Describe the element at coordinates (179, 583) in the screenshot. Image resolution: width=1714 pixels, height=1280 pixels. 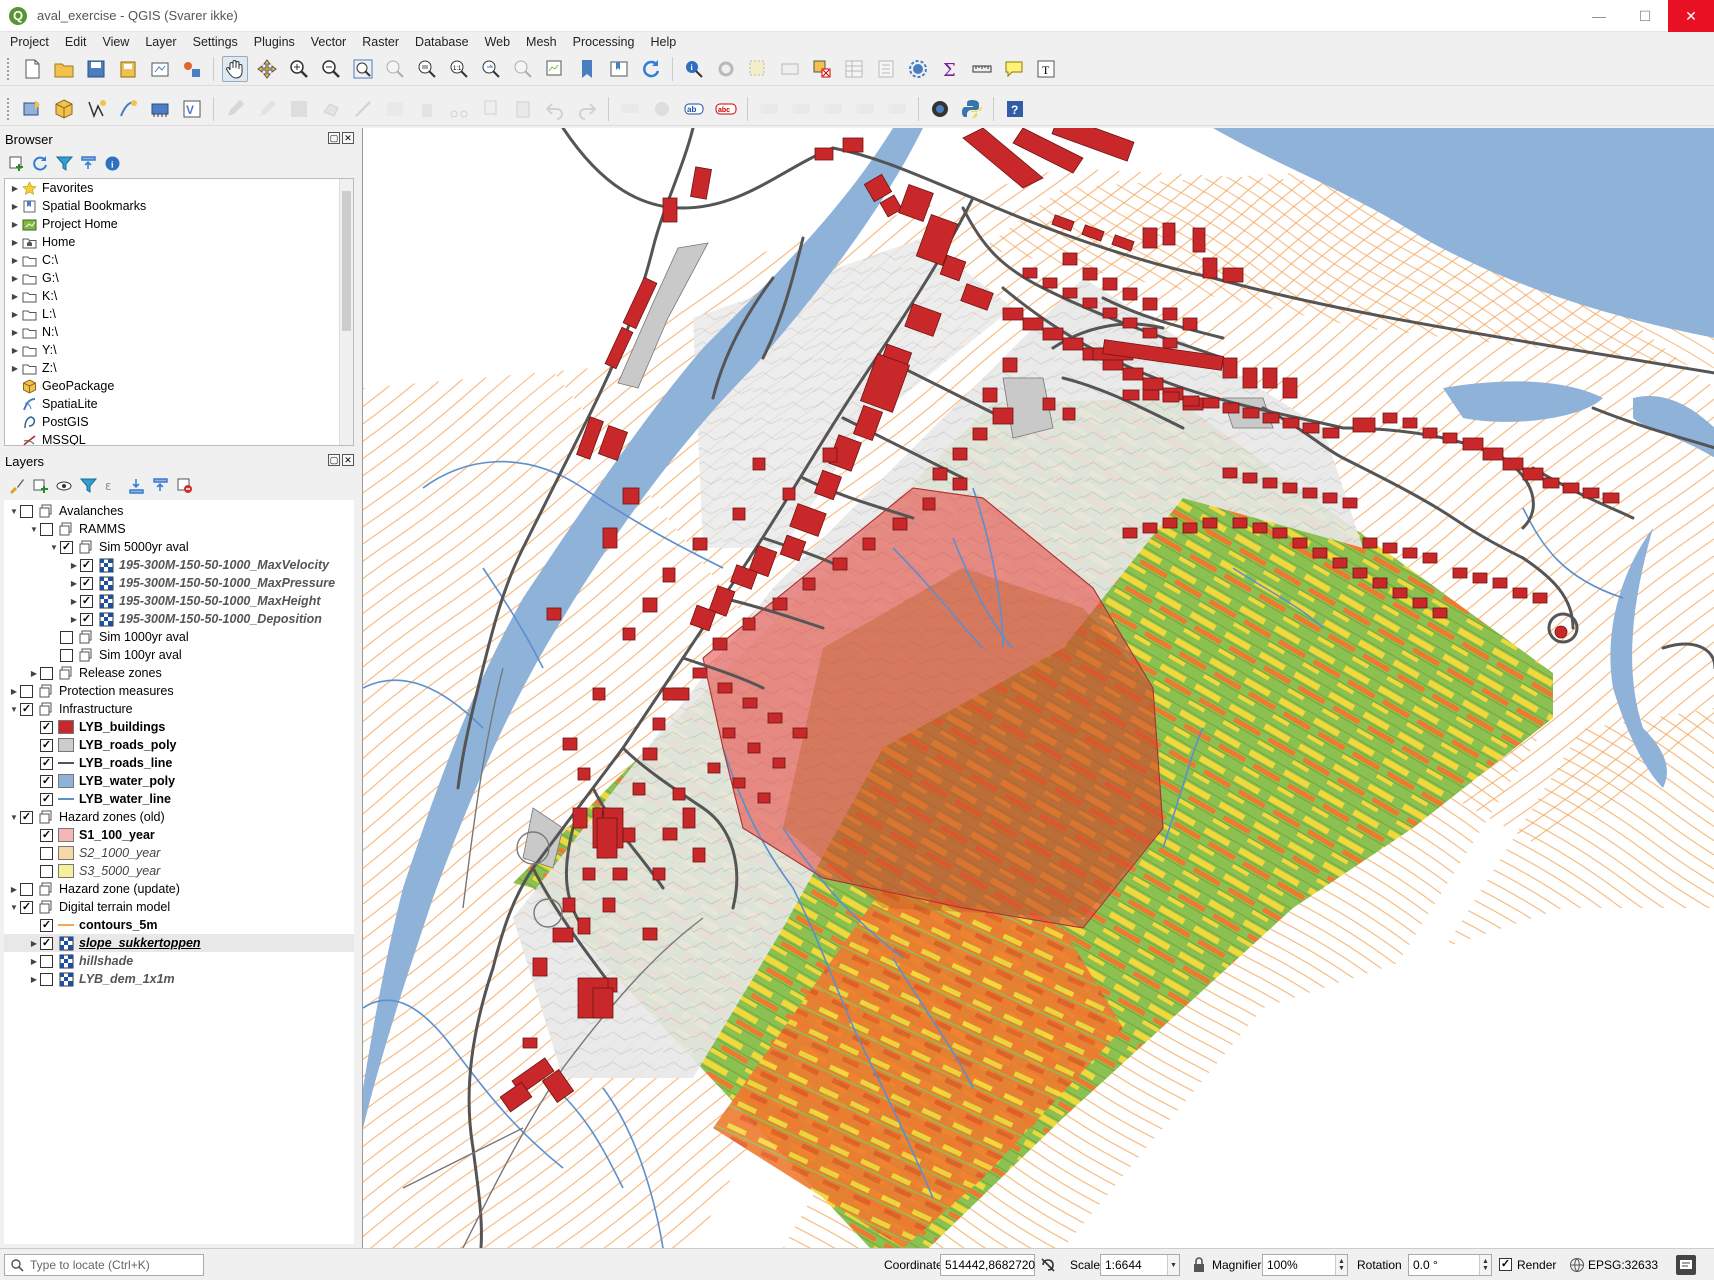
I see `layer-item: ▶ ✓ 195-300M-150-50-1000_MaxPressure` at that location.